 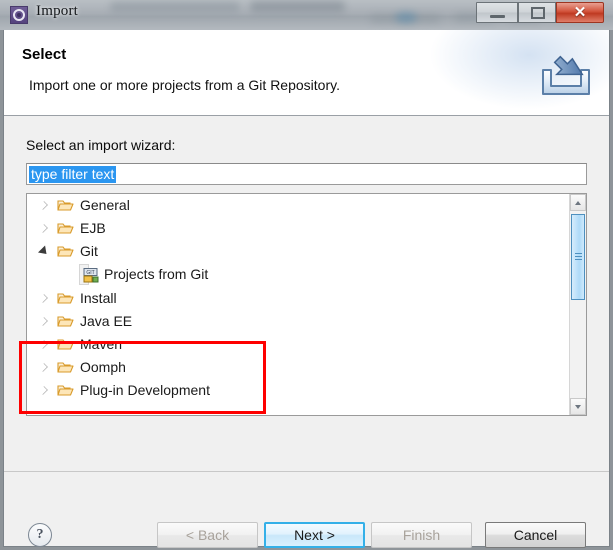 I want to click on tree-item-label: Java EE, so click(x=106, y=321).